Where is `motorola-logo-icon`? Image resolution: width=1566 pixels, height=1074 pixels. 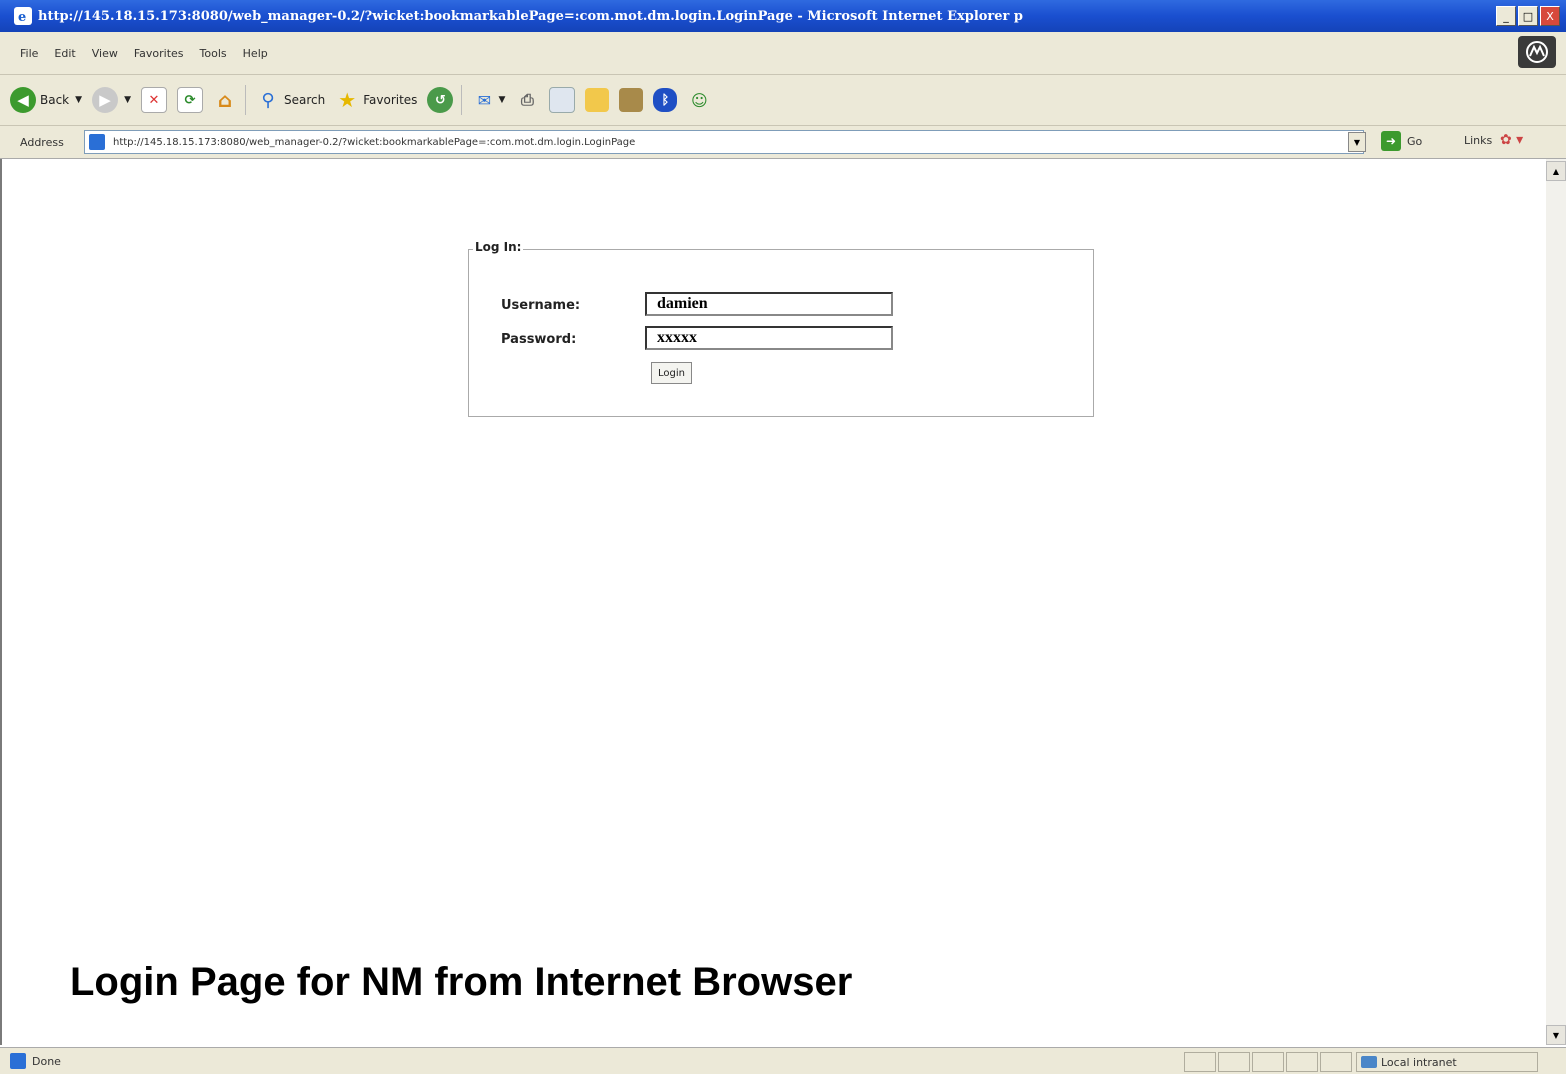 motorola-logo-icon is located at coordinates (1537, 52).